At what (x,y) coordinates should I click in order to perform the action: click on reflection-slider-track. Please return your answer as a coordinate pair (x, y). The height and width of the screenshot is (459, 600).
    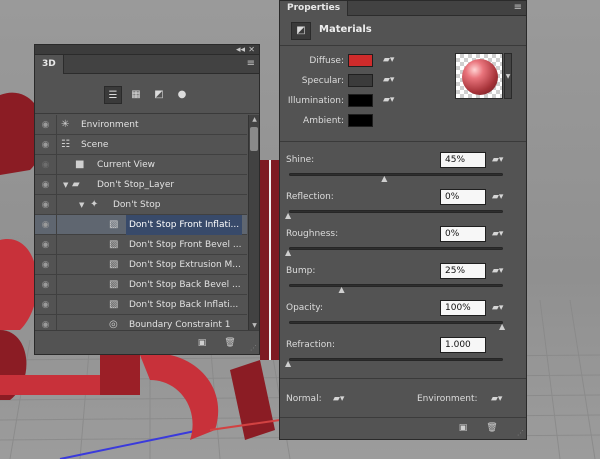
    Looking at the image, I should click on (396, 211).